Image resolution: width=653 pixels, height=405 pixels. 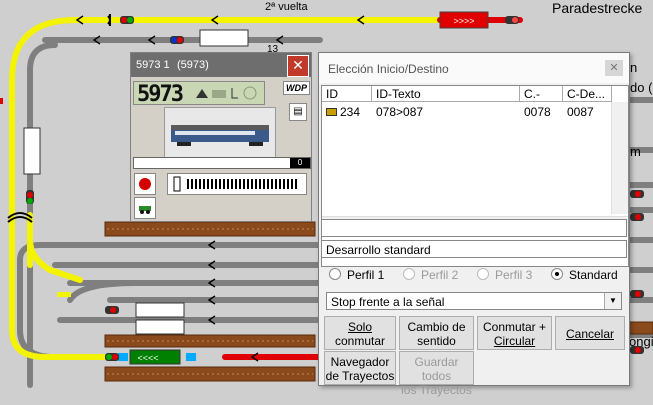 I want to click on partial-label-ongit: ongit, so click(x=641, y=341).